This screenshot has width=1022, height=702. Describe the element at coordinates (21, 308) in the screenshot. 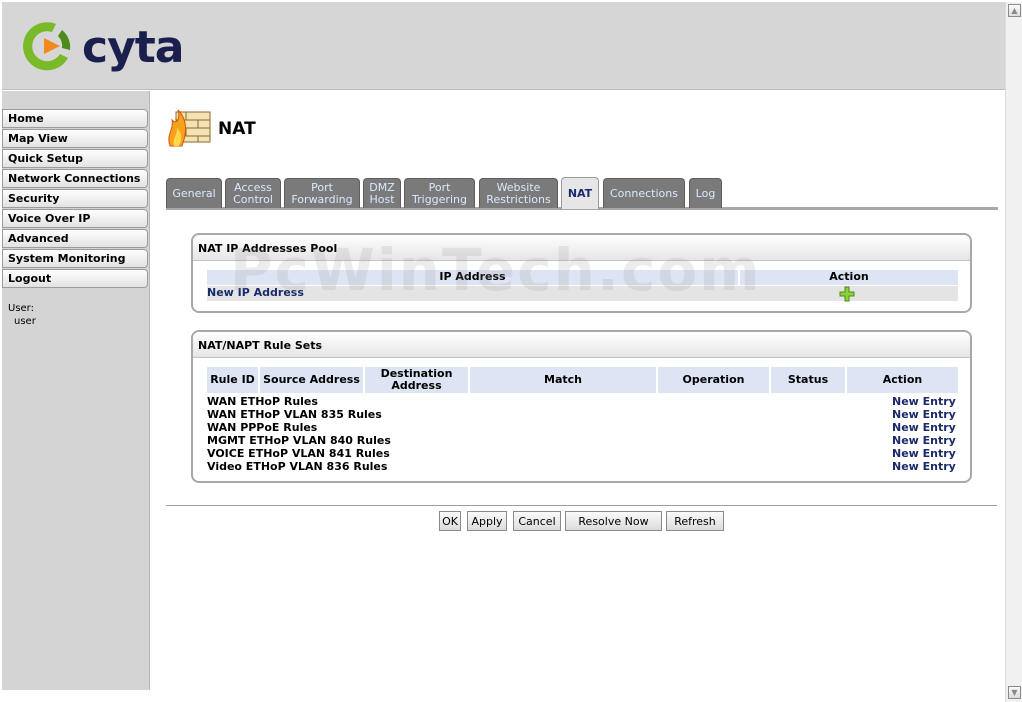

I see `user-label: User:` at that location.